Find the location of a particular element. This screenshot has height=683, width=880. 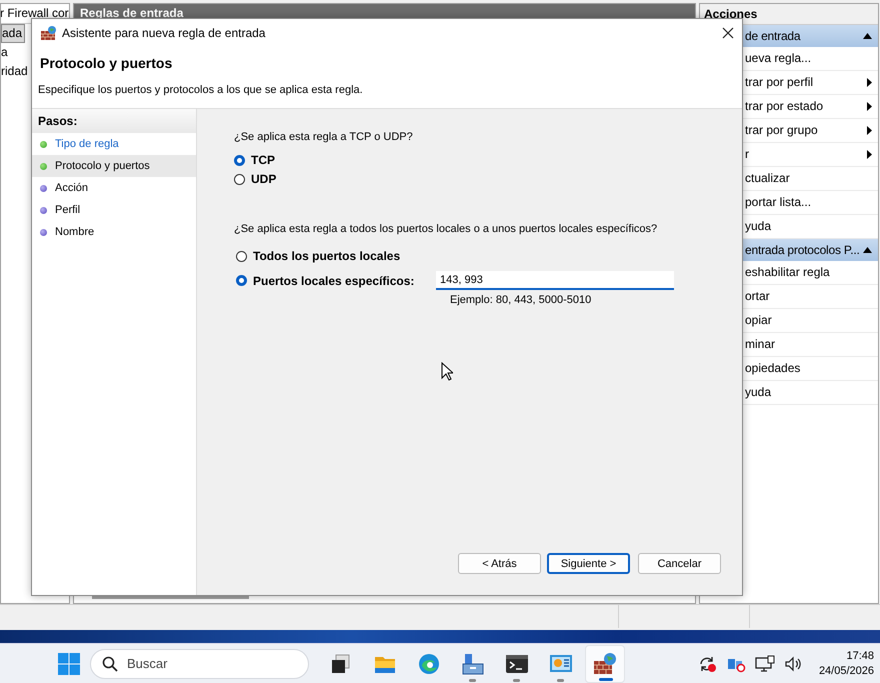

radio-button: Todos los puertos locales is located at coordinates (318, 256).